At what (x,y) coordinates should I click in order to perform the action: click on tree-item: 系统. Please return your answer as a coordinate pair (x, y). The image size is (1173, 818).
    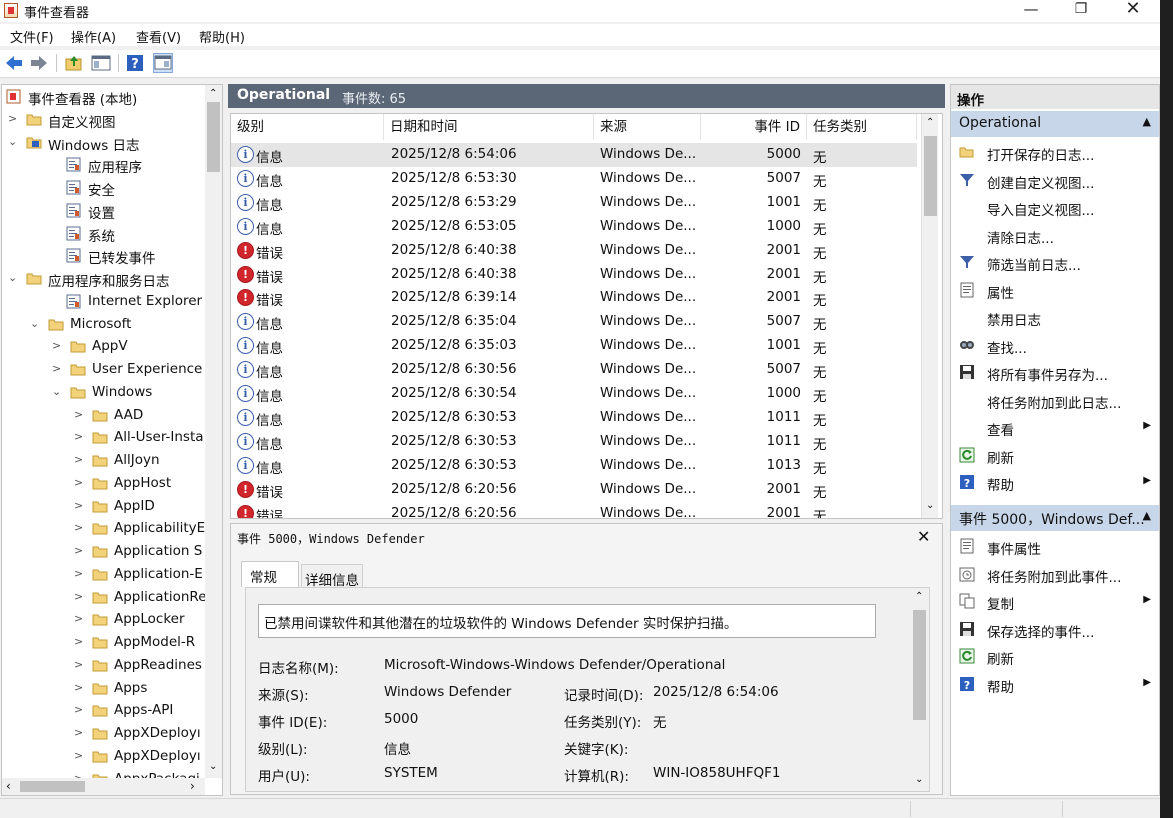
    Looking at the image, I should click on (102, 234).